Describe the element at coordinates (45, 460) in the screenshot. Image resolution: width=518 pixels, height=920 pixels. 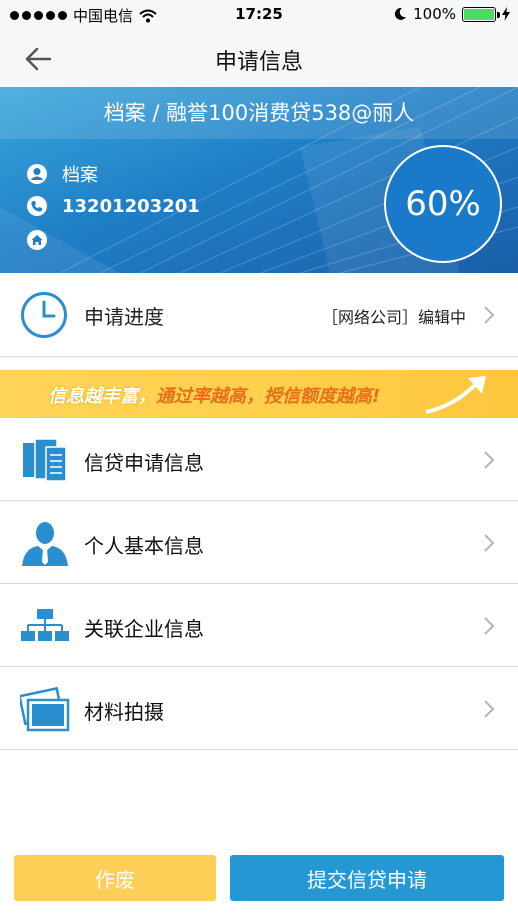
I see `document-stack-icon` at that location.